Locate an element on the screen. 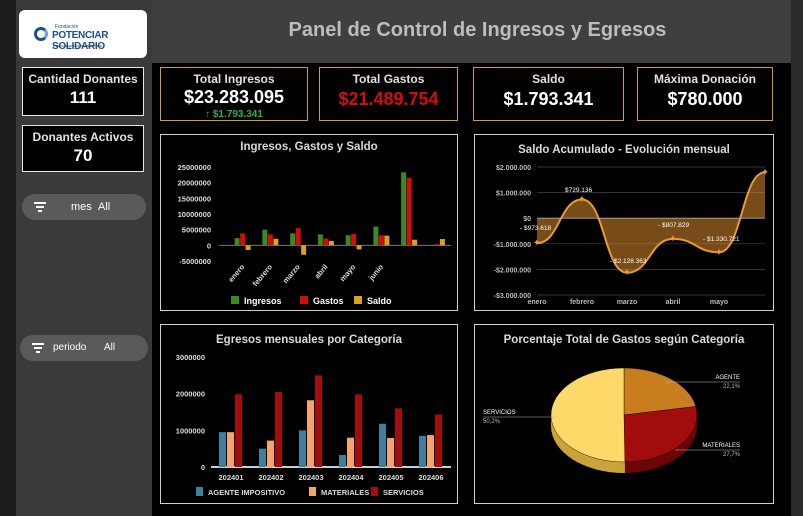 The width and height of the screenshot is (803, 516). x-tick-label: 202403 is located at coordinates (310, 477).